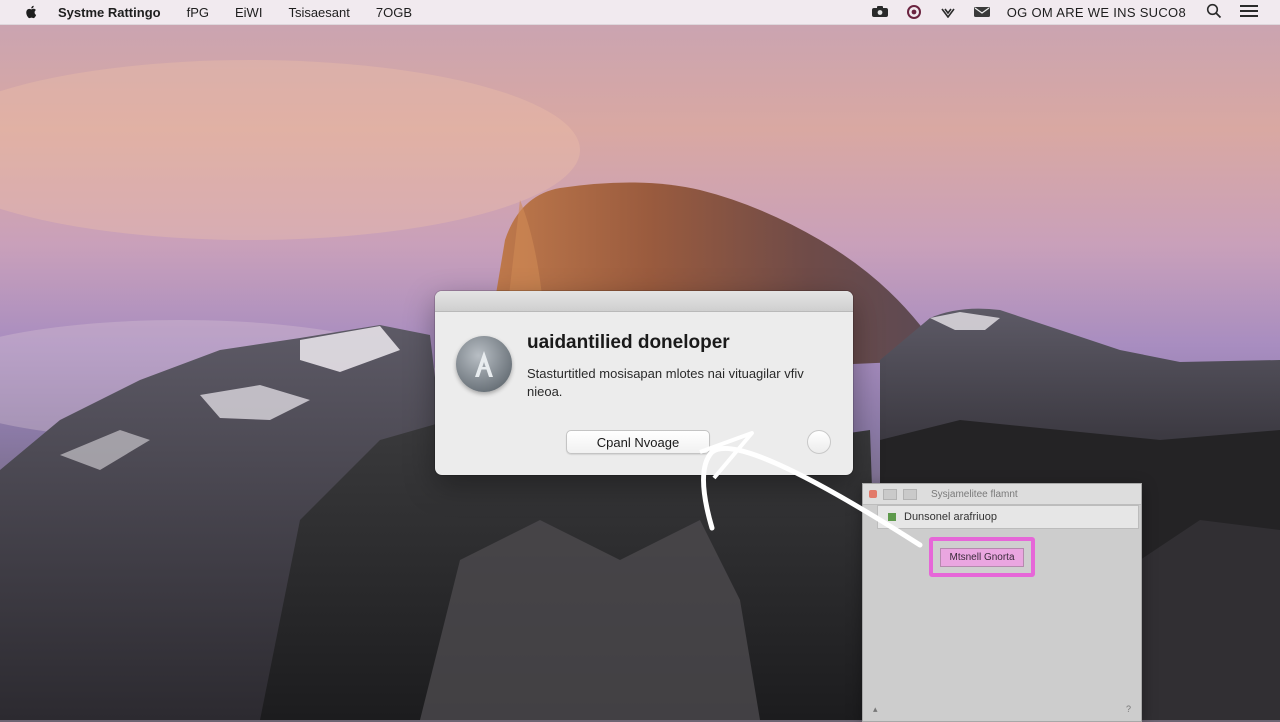  Describe the element at coordinates (873, 494) in the screenshot. I see `close-icon` at that location.